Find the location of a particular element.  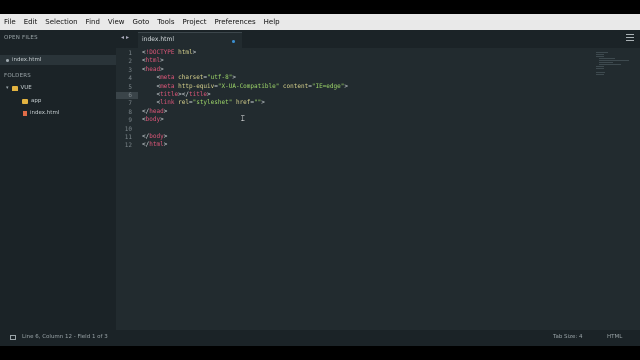

html-file-icon is located at coordinates (25, 113).